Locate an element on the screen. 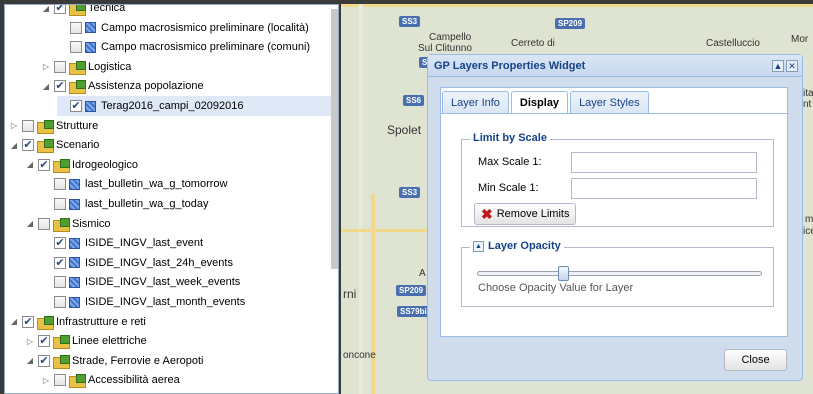  tree-layer-node: ✔ Terag2016_campi_02092016 is located at coordinates (194, 106).